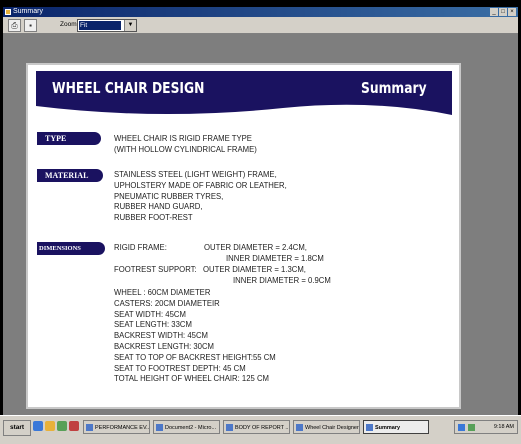 This screenshot has height=444, width=521. I want to click on network-icon, so click(461, 427).